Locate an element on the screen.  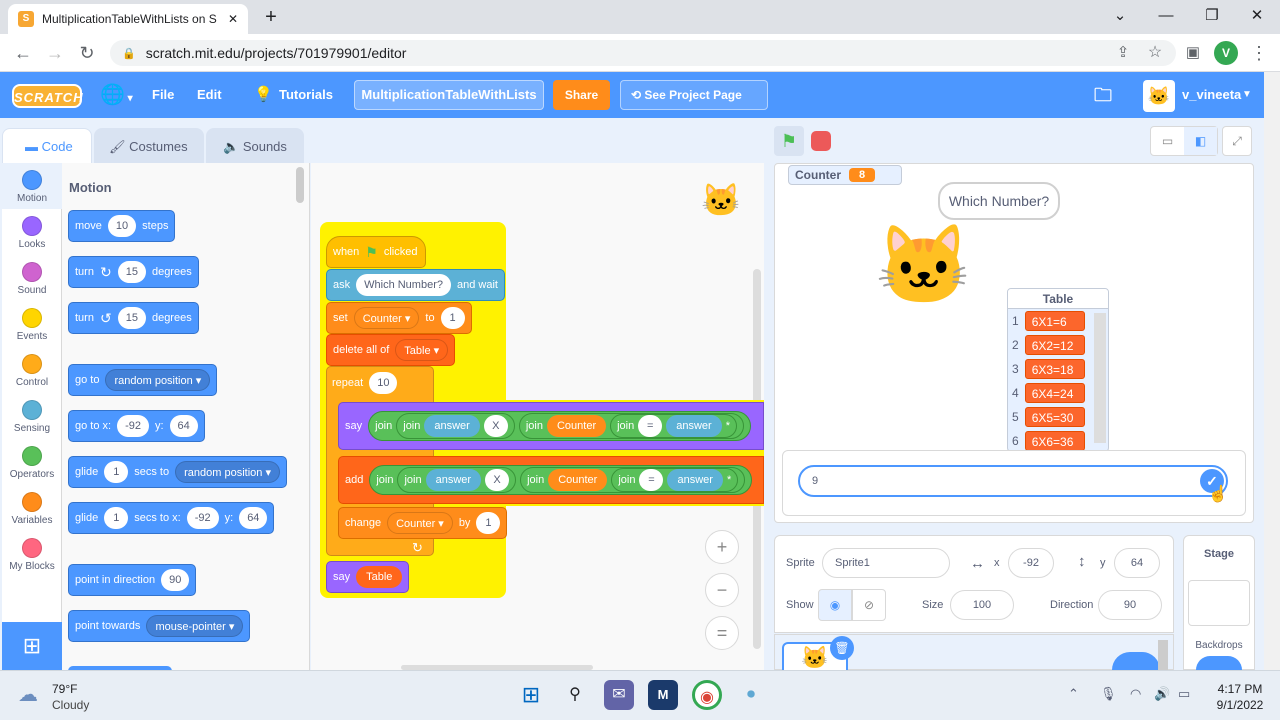
target-dropdown: mouse-pointer ▾ is located at coordinates (195, 626).